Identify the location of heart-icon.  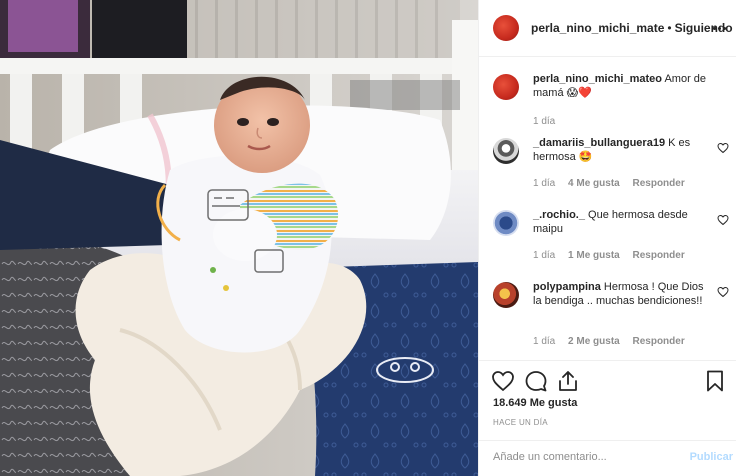
(503, 381).